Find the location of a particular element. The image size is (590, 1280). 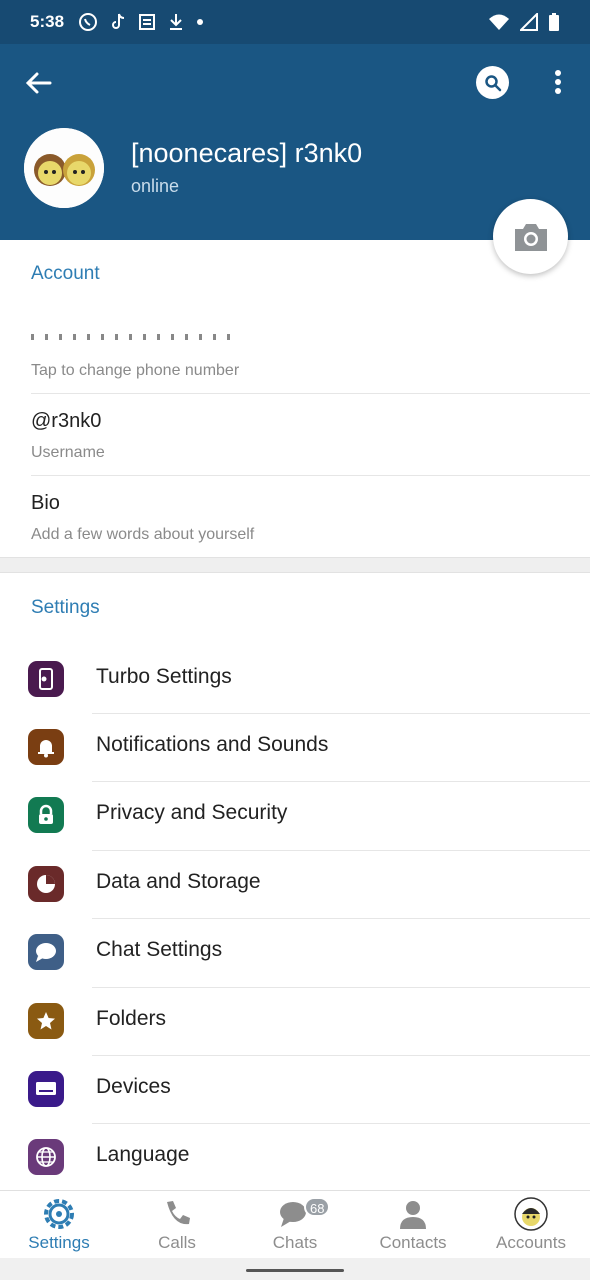

status-time: 5:38 is located at coordinates (47, 21).